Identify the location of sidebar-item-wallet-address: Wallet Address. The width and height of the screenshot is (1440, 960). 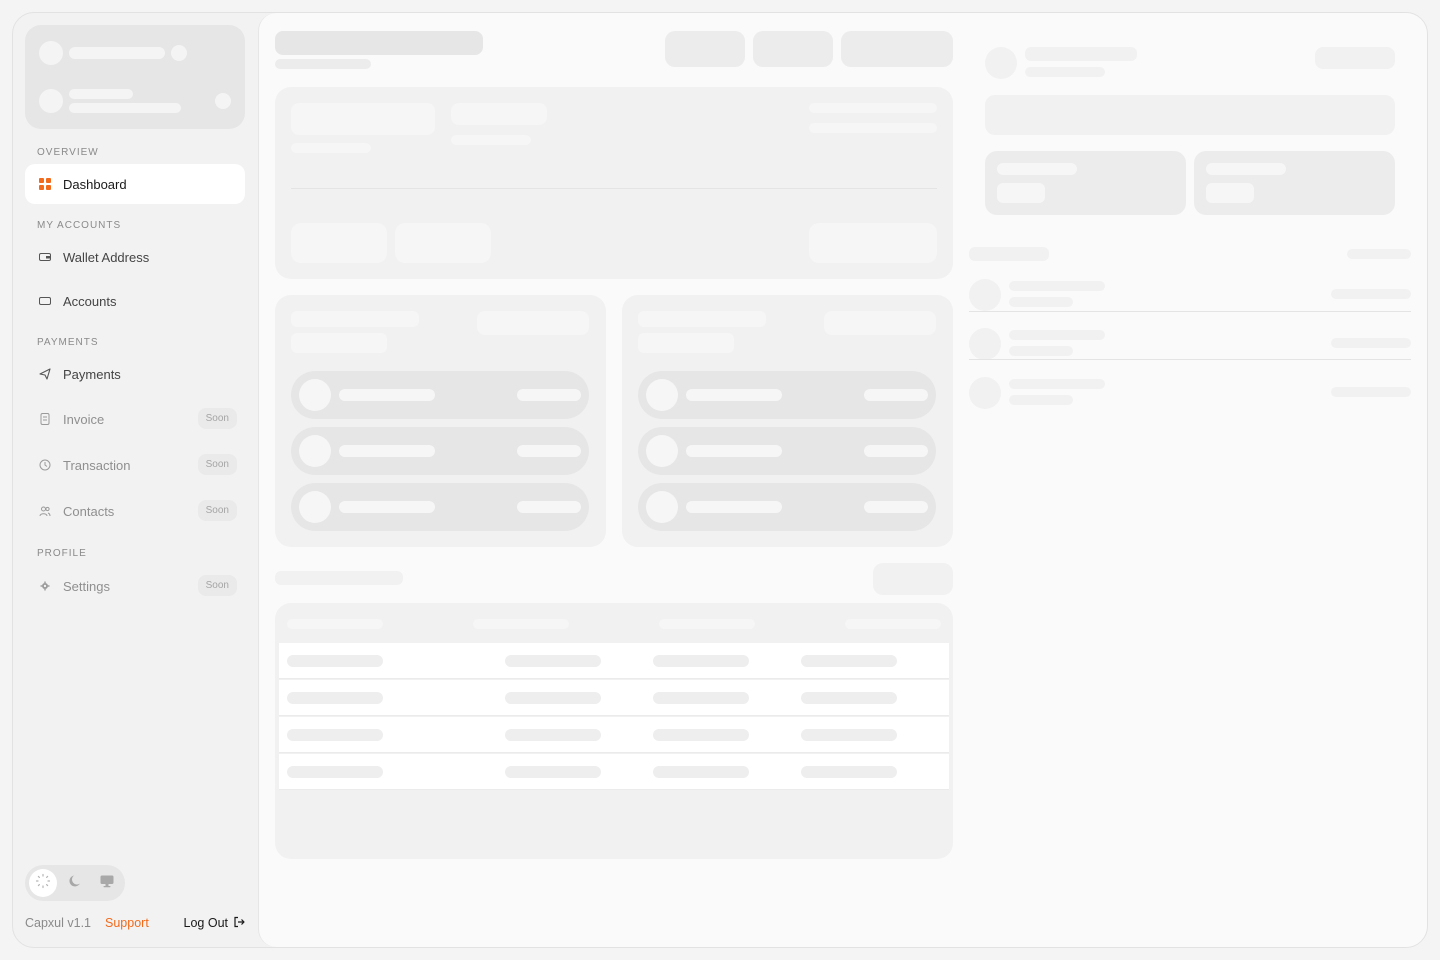
(135, 257).